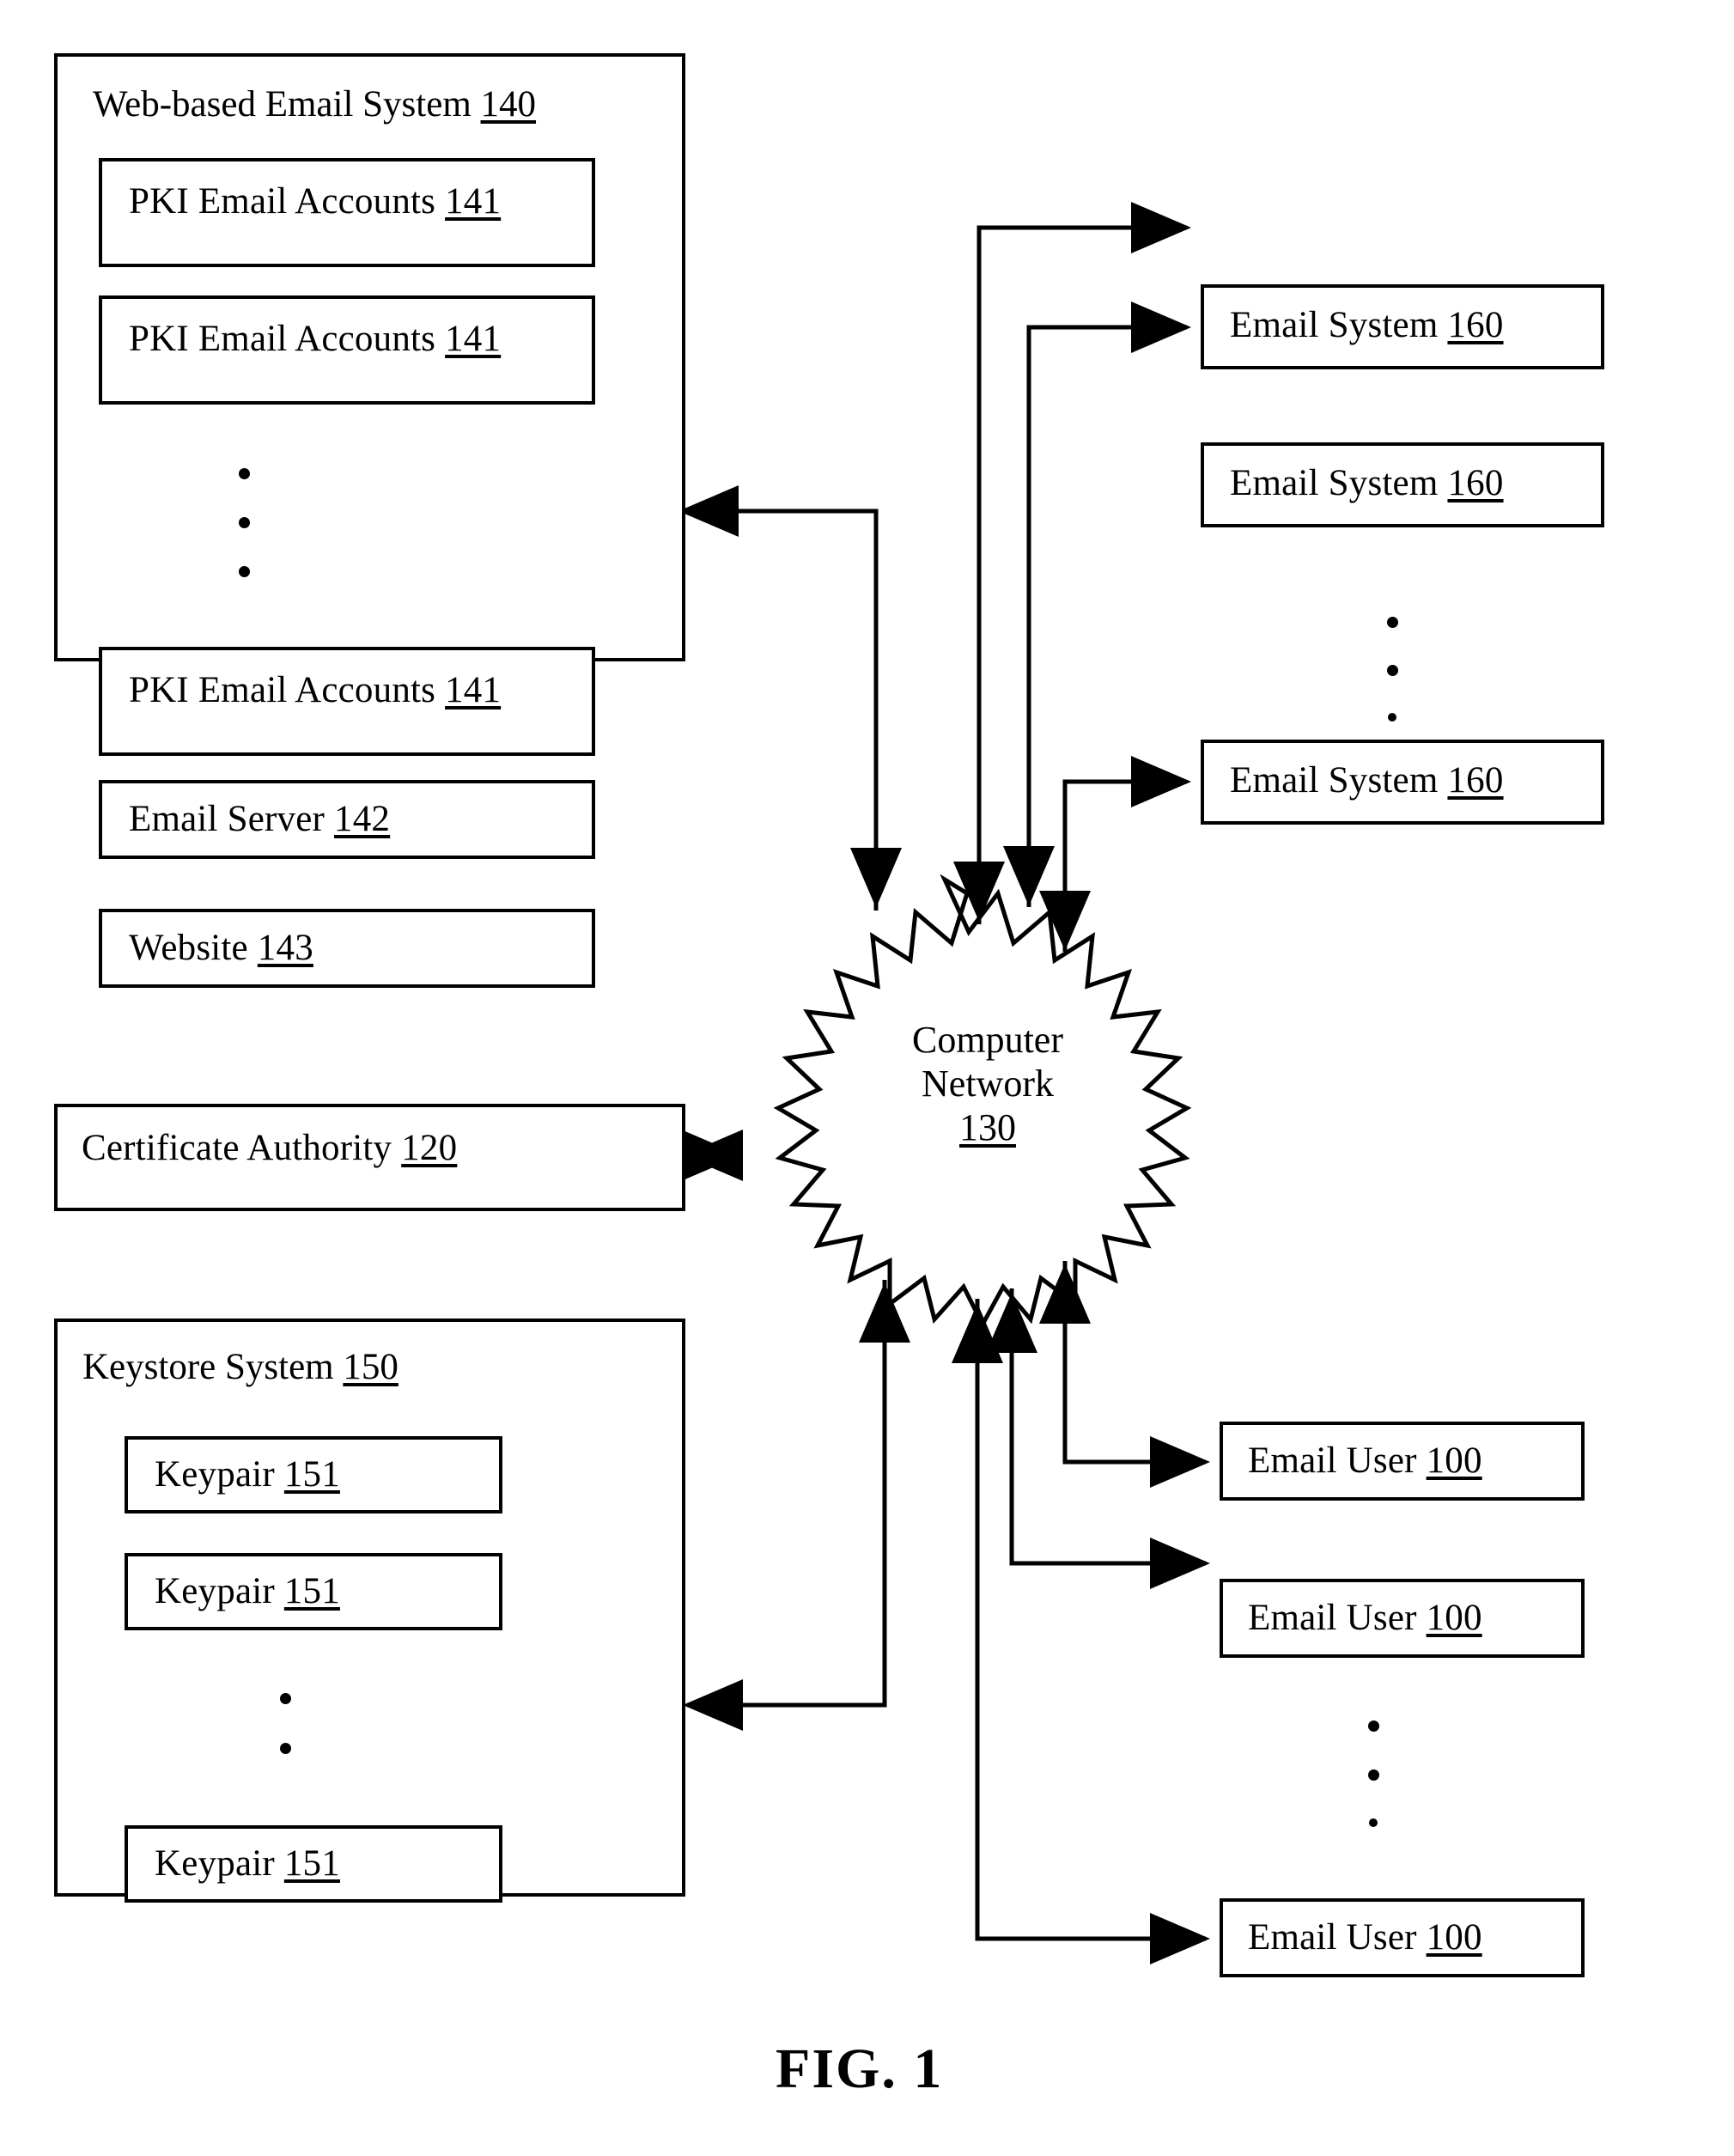 The image size is (1734, 2156). Describe the element at coordinates (285, 1723) in the screenshot. I see `keypair-ellipsis` at that location.